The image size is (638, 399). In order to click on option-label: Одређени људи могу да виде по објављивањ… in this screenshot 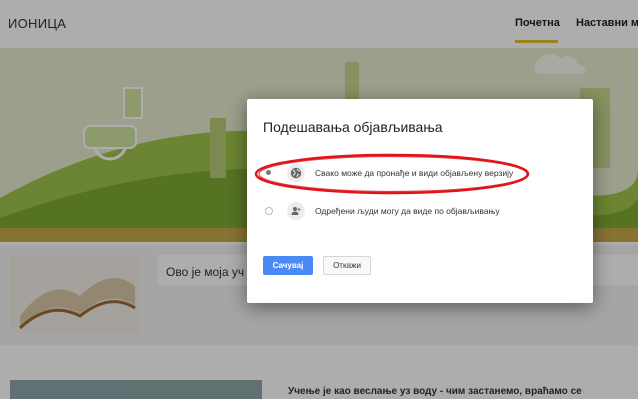, I will do `click(407, 211)`.